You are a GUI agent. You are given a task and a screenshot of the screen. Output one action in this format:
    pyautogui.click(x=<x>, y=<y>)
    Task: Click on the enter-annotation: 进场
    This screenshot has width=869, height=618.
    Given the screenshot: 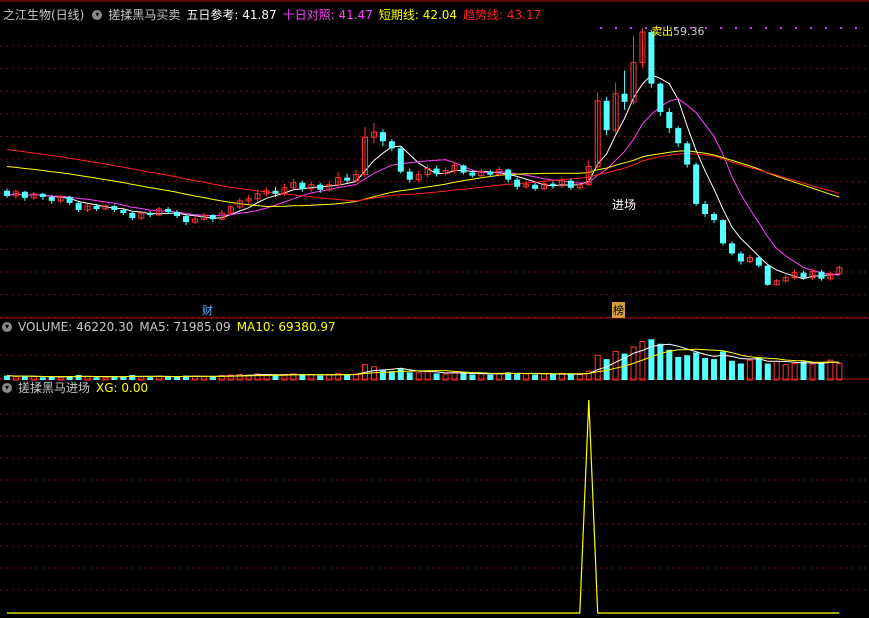 What is the action you would take?
    pyautogui.click(x=624, y=205)
    